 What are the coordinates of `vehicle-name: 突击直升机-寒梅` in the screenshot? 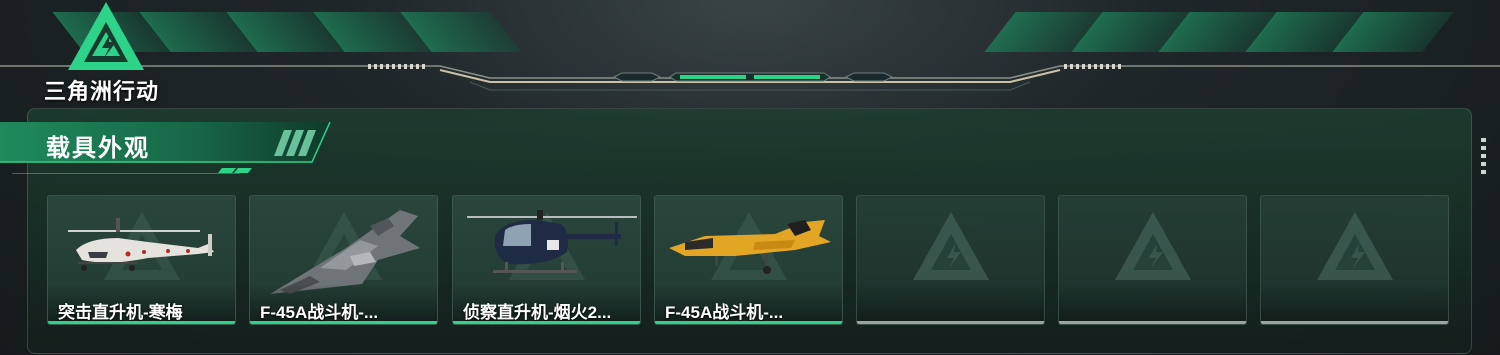 It's located at (120, 312).